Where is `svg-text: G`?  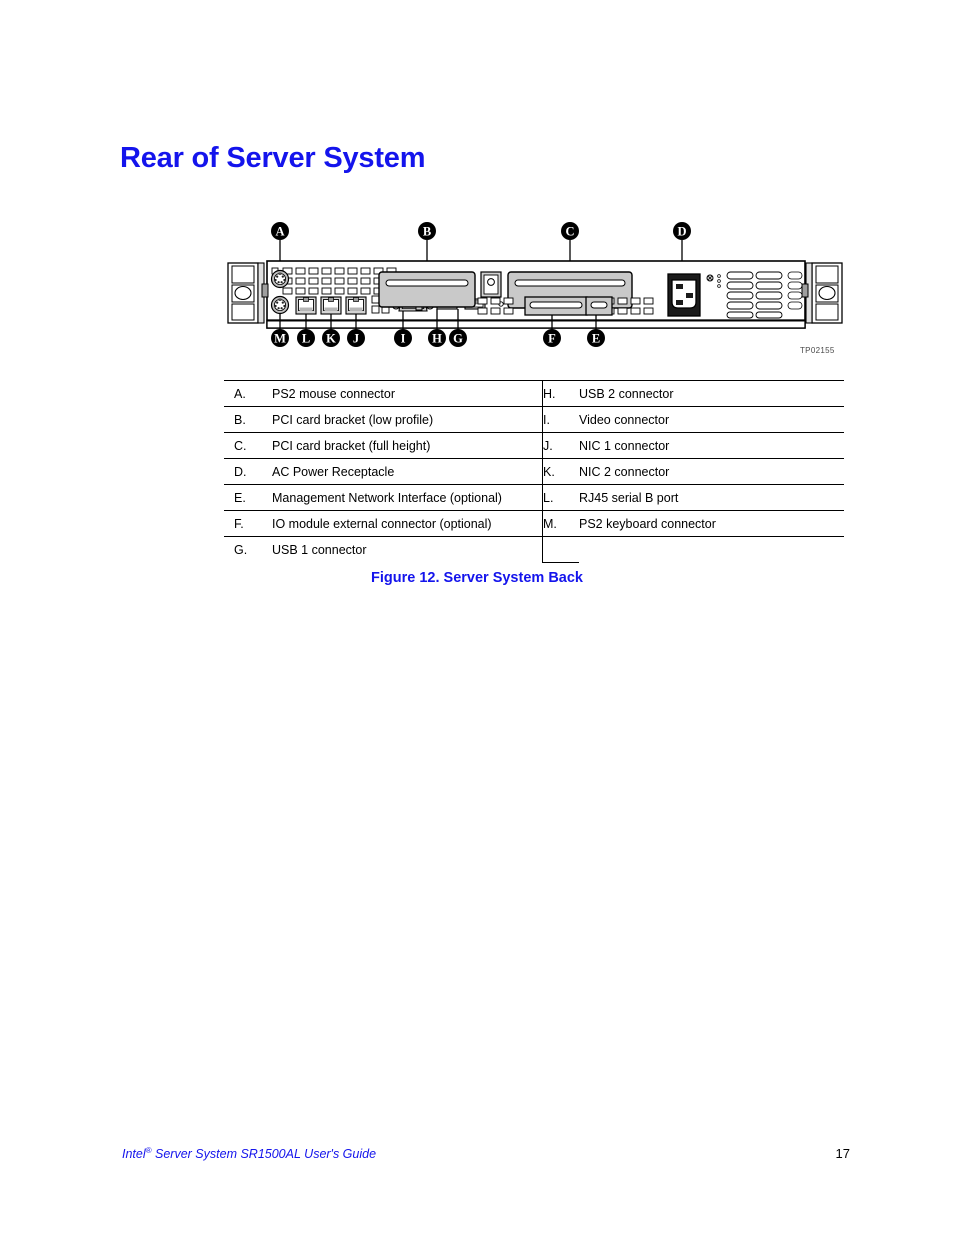
svg-text: G is located at coordinates (458, 339).